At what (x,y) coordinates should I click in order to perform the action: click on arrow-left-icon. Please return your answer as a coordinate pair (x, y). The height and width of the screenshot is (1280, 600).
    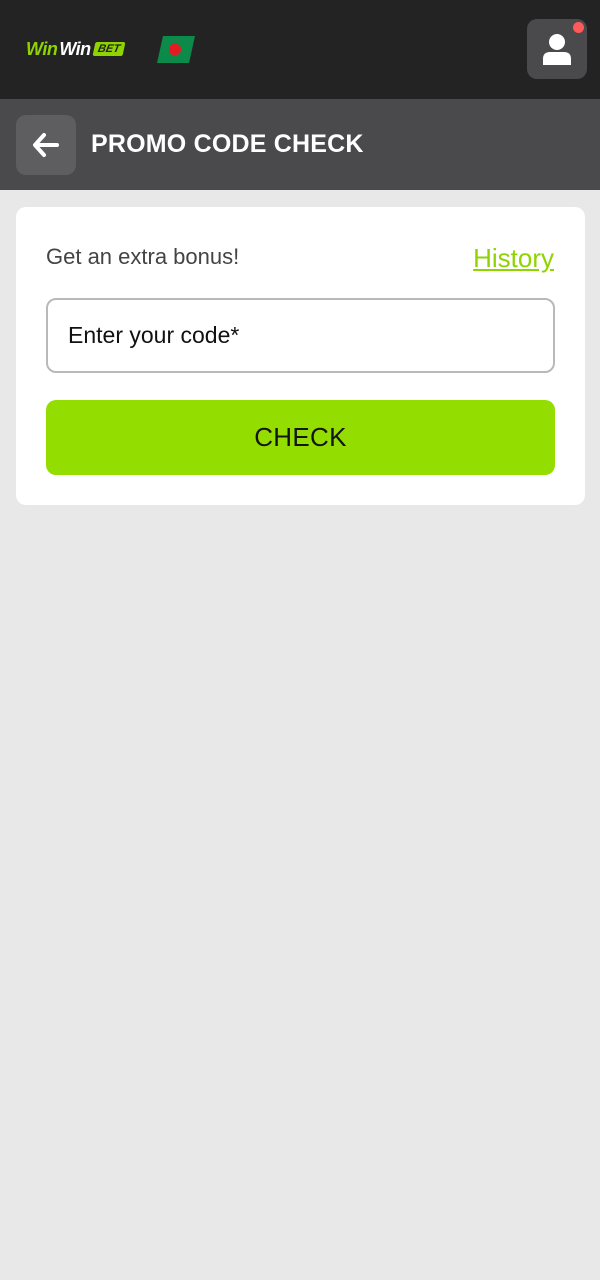
    Looking at the image, I should click on (46, 145).